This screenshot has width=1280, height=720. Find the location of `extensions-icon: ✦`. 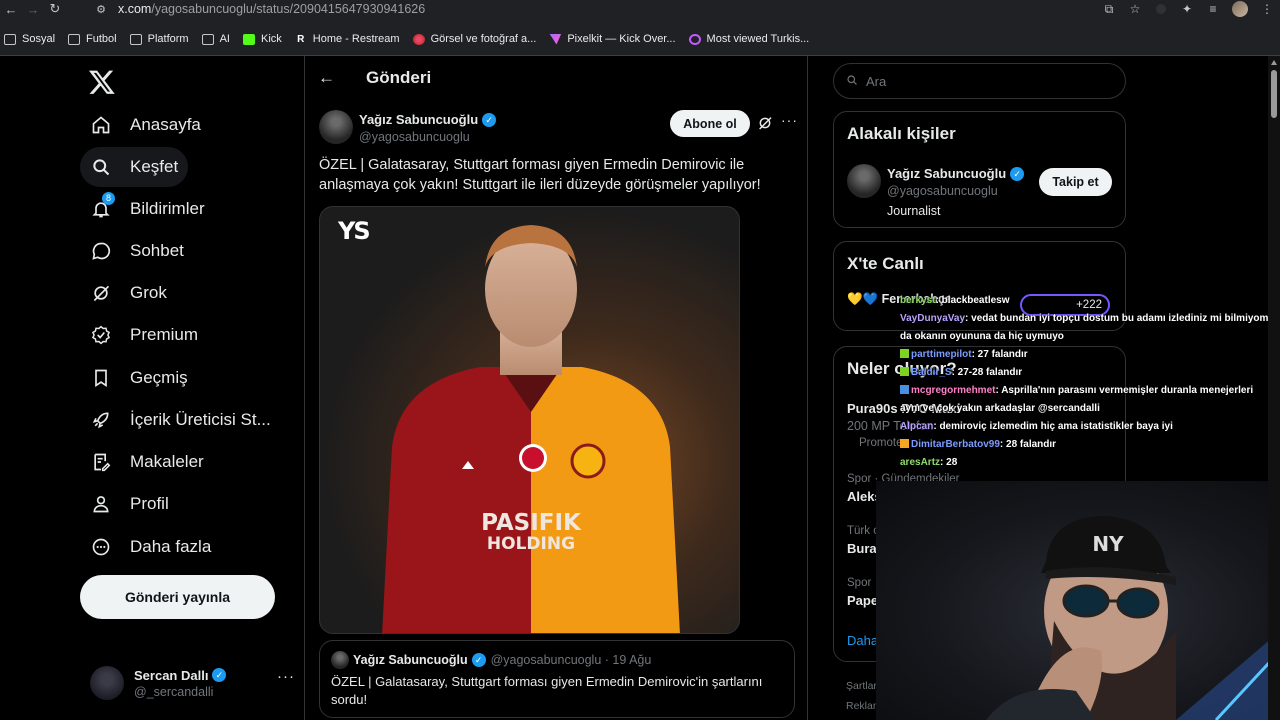

extensions-icon: ✦ is located at coordinates (1187, 9).